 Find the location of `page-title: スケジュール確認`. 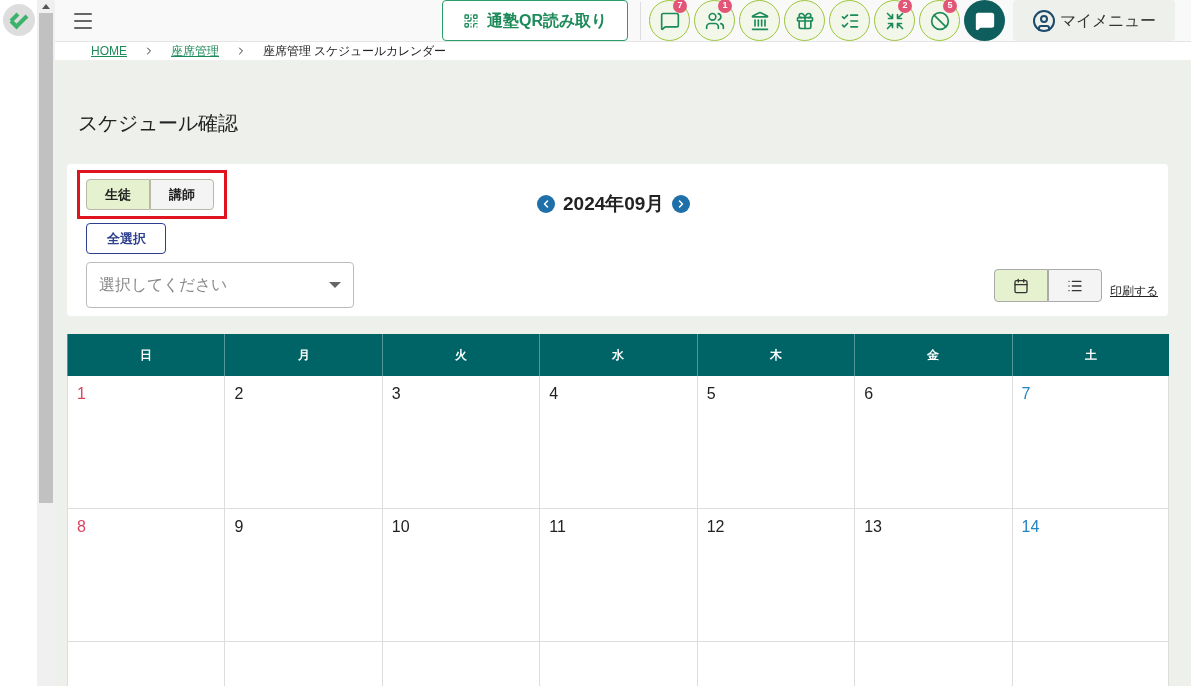

page-title: スケジュール確認 is located at coordinates (158, 123).